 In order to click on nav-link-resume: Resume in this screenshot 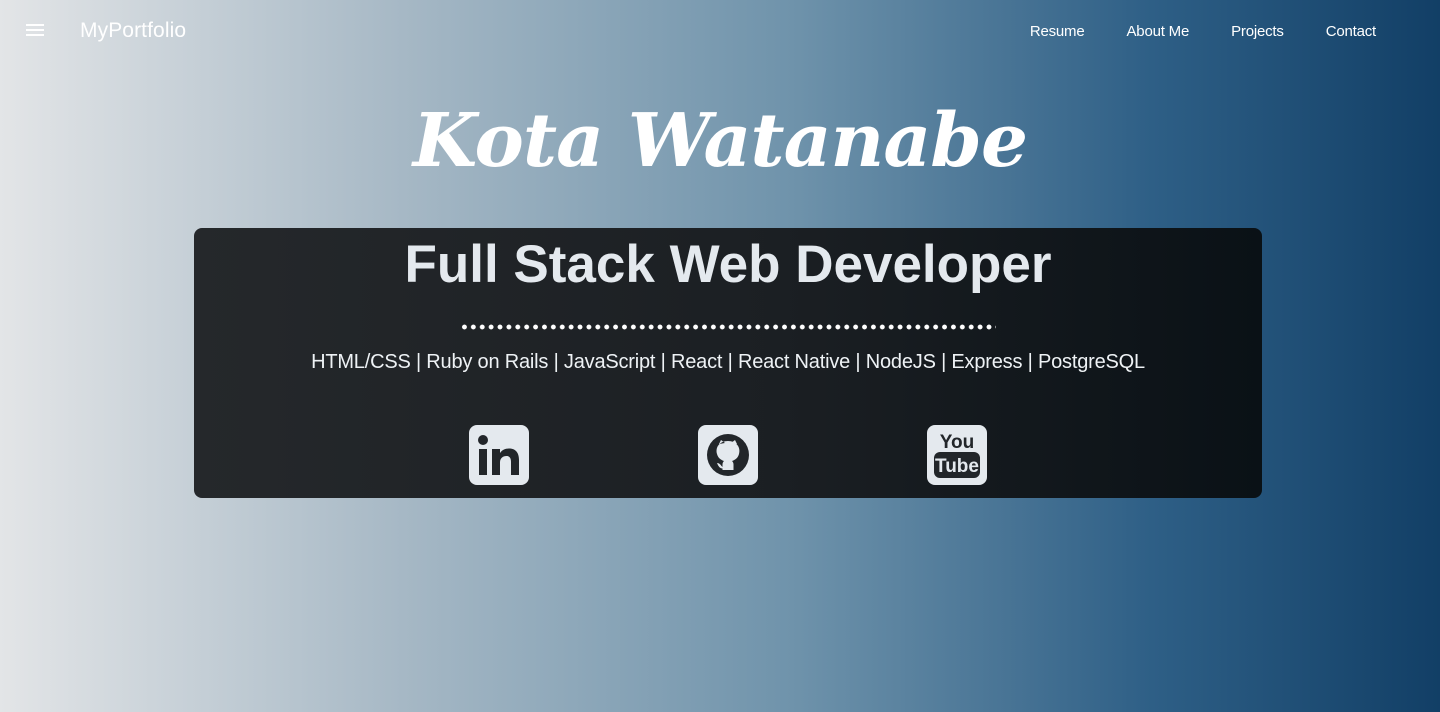, I will do `click(1057, 31)`.